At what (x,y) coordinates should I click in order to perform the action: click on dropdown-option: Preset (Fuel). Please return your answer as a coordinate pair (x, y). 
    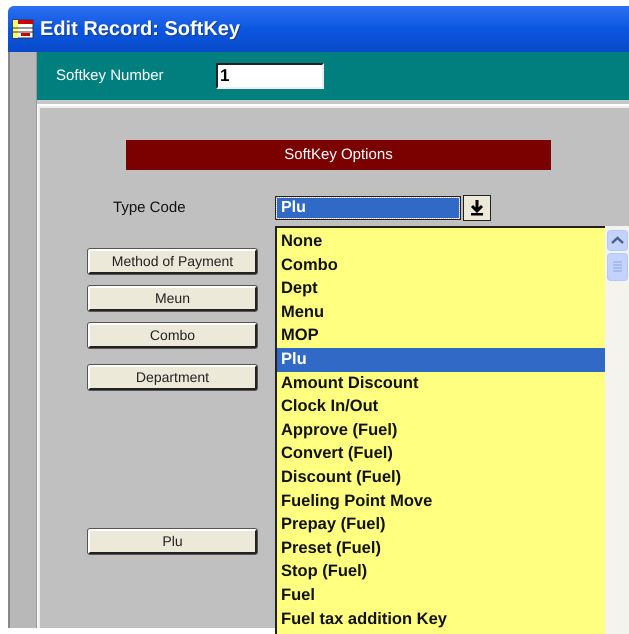
    Looking at the image, I should click on (441, 548).